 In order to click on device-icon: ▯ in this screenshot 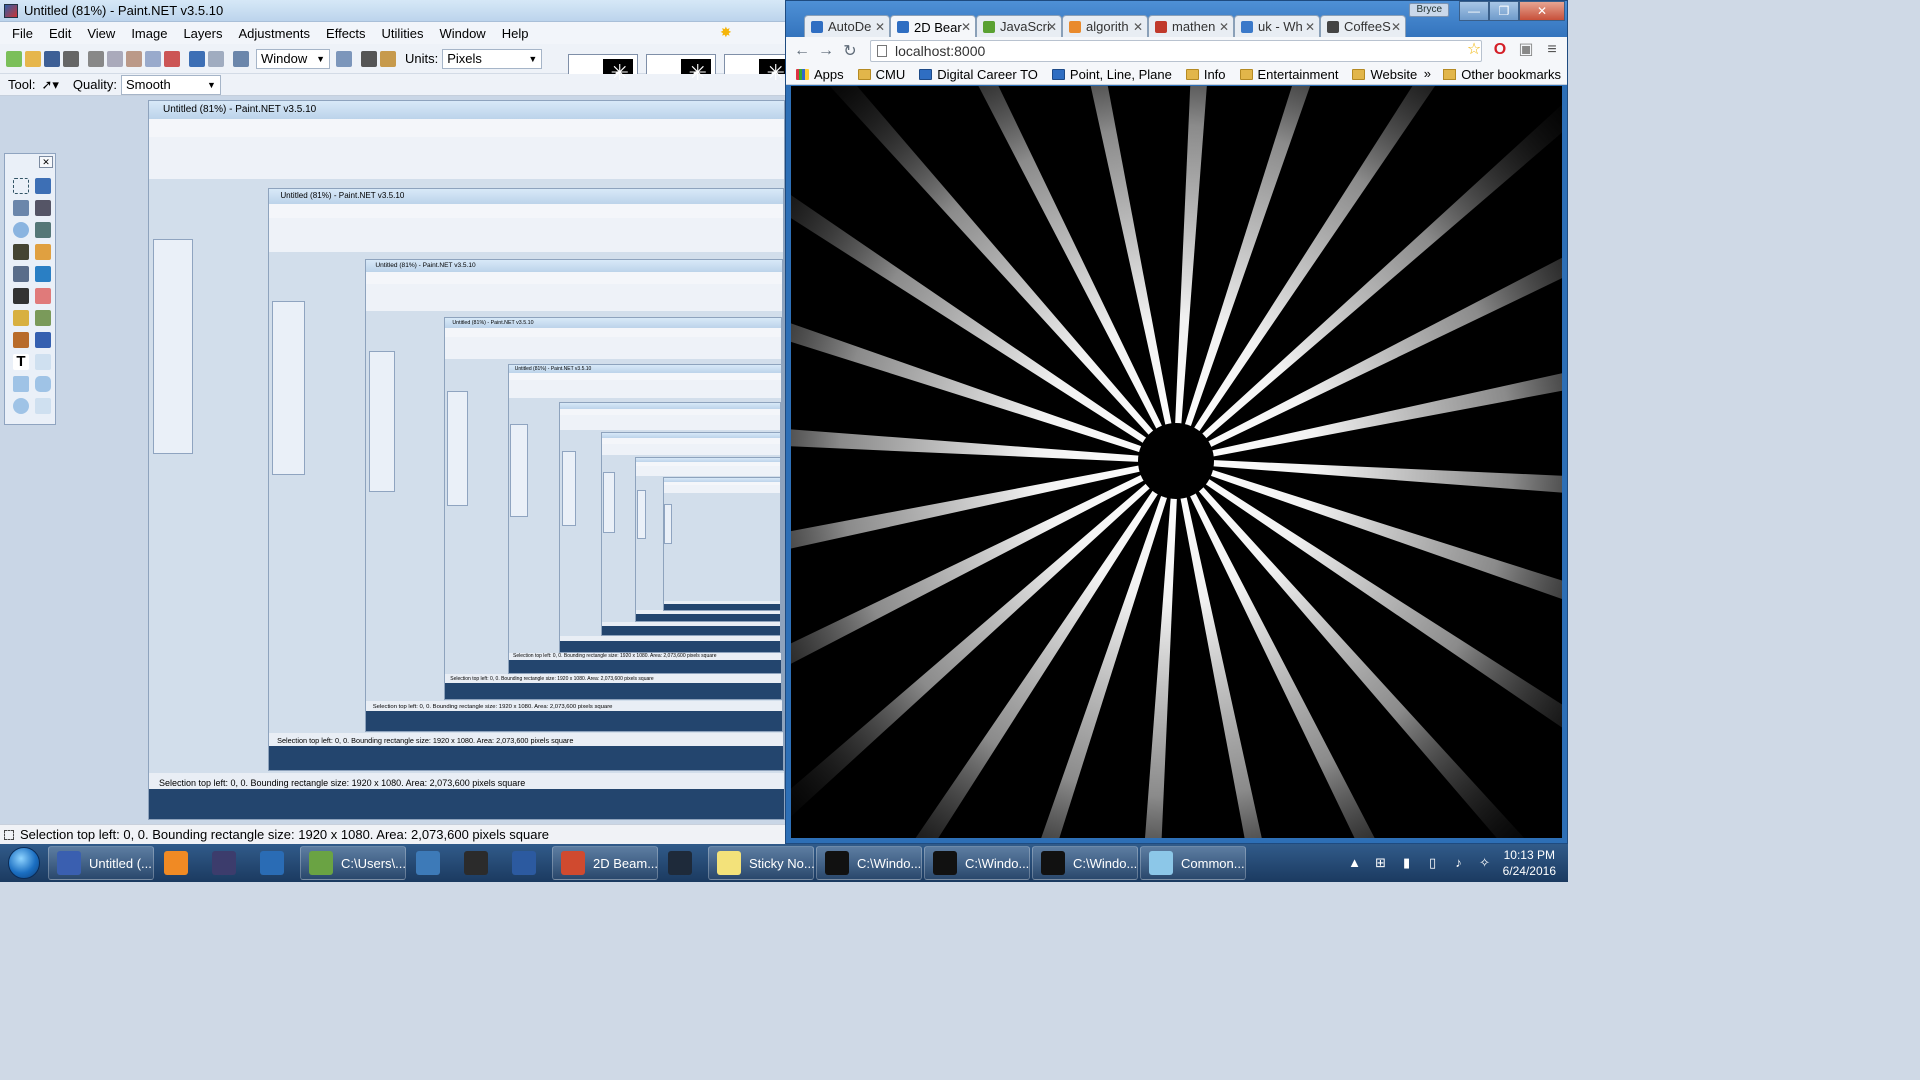, I will do `click(1433, 863)`.